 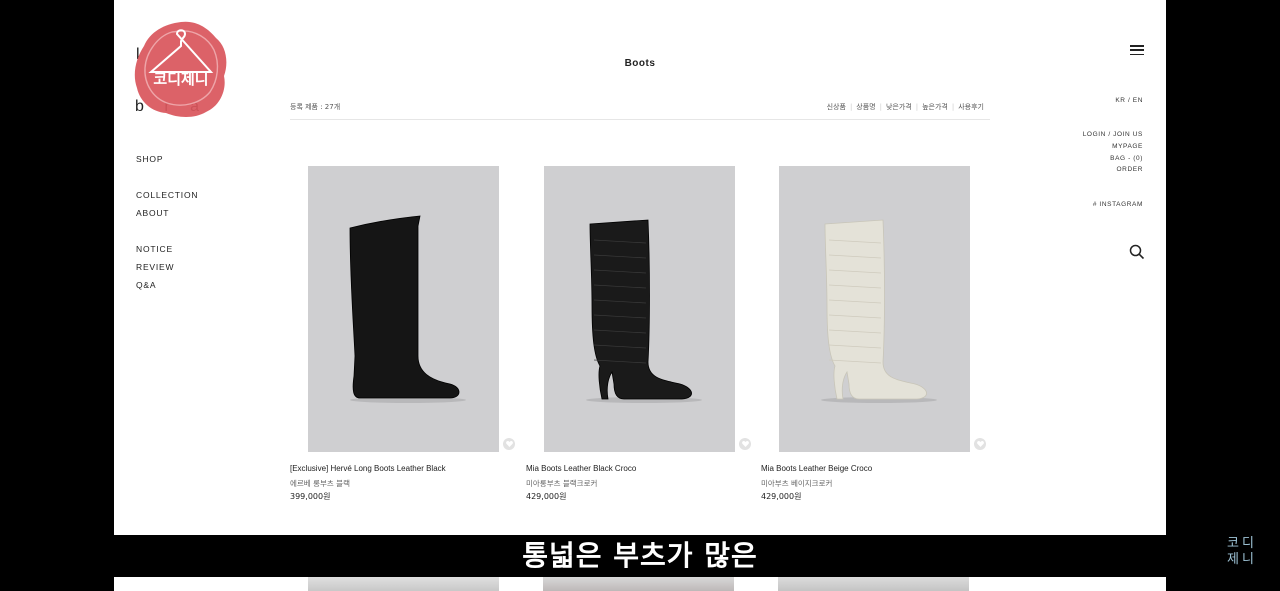 I want to click on search-icon, so click(x=1137, y=252).